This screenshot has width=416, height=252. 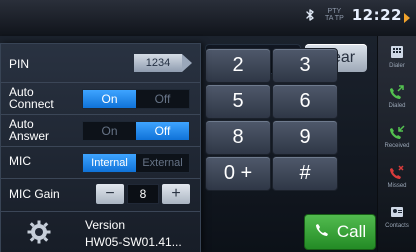 What do you see at coordinates (397, 132) in the screenshot?
I see `received-calls-icon` at bounding box center [397, 132].